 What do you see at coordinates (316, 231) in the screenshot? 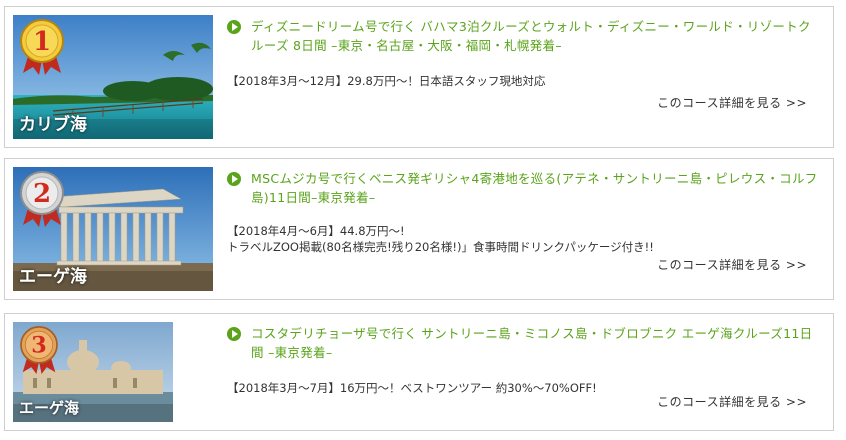
I see `description-line: 【2018年4月〜6月】44.8万円〜!` at bounding box center [316, 231].